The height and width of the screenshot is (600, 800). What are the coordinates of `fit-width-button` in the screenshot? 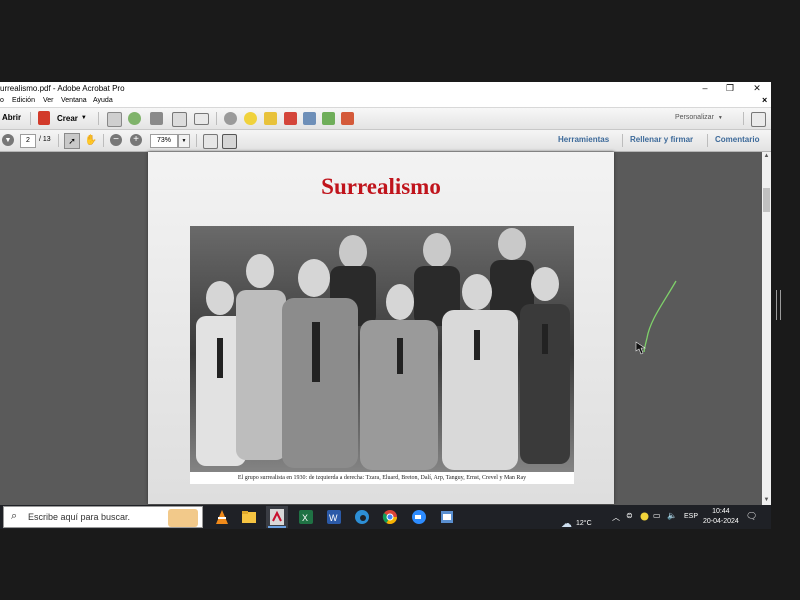 It's located at (210, 141).